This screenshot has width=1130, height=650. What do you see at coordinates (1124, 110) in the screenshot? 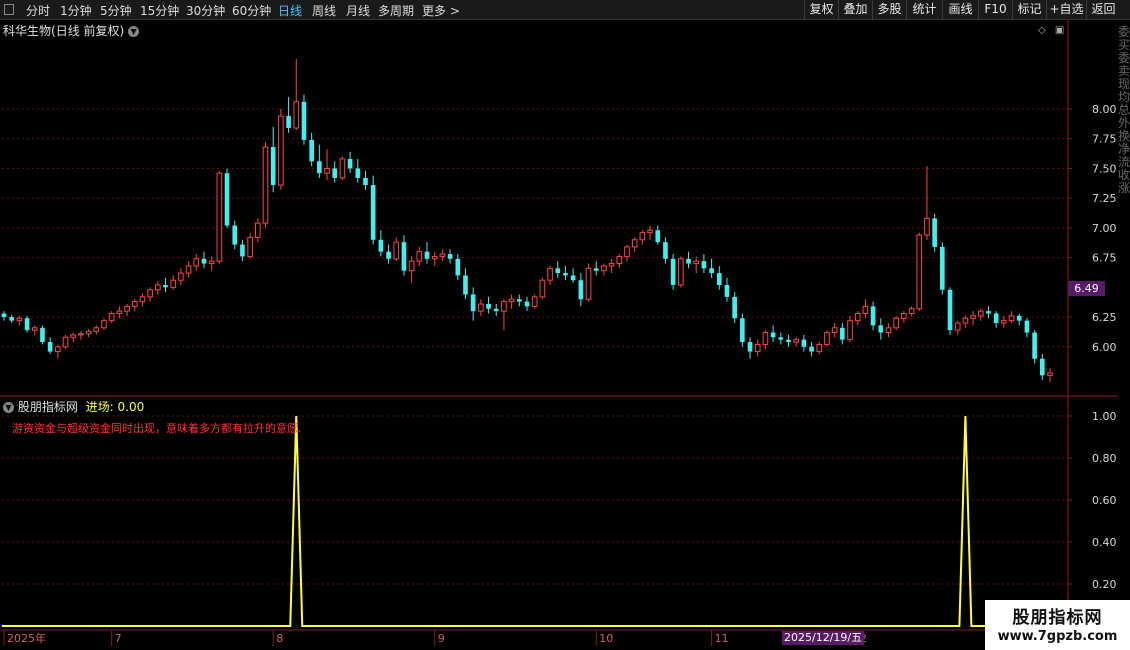
I see `side-panel-labels: 委买委卖现均总外换净流收涨` at bounding box center [1124, 110].